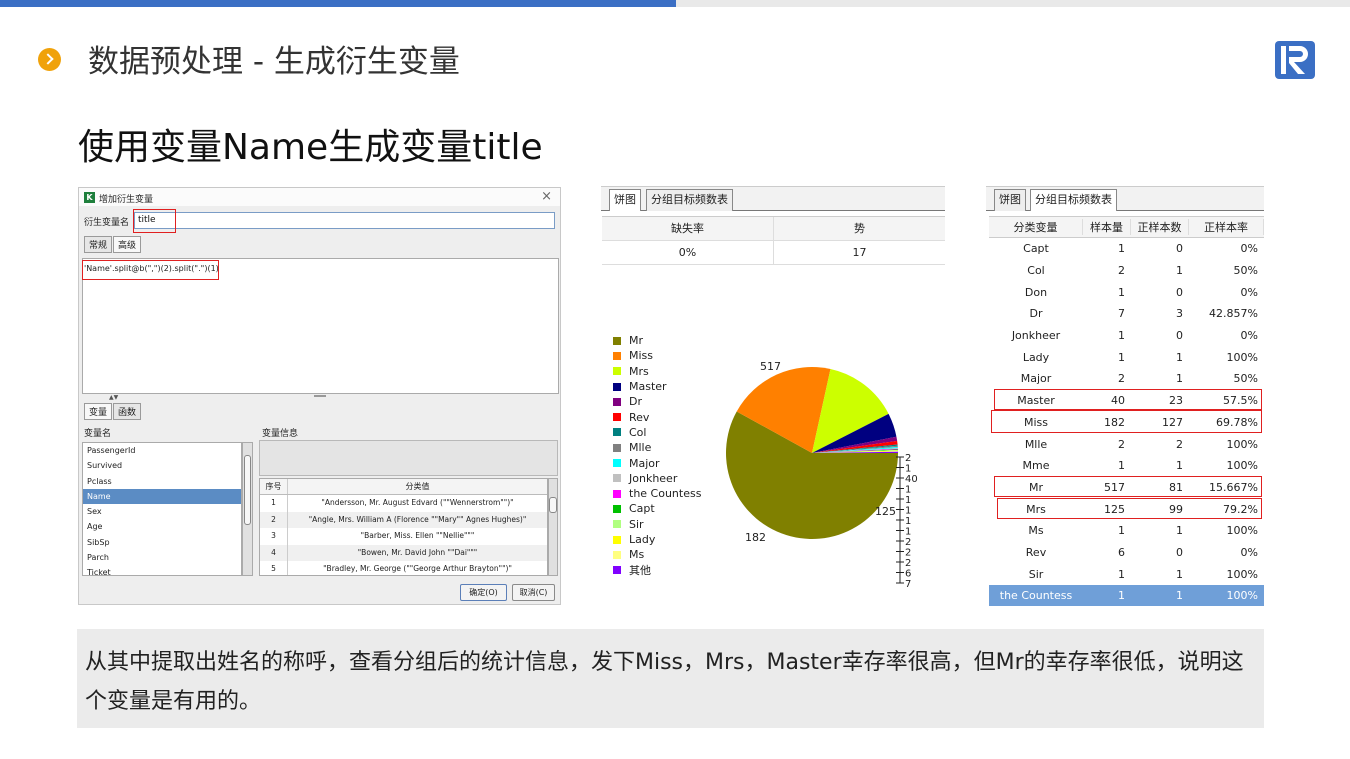 The height and width of the screenshot is (759, 1350). Describe the element at coordinates (1036, 249) in the screenshot. I see `category-cell: Capt` at that location.